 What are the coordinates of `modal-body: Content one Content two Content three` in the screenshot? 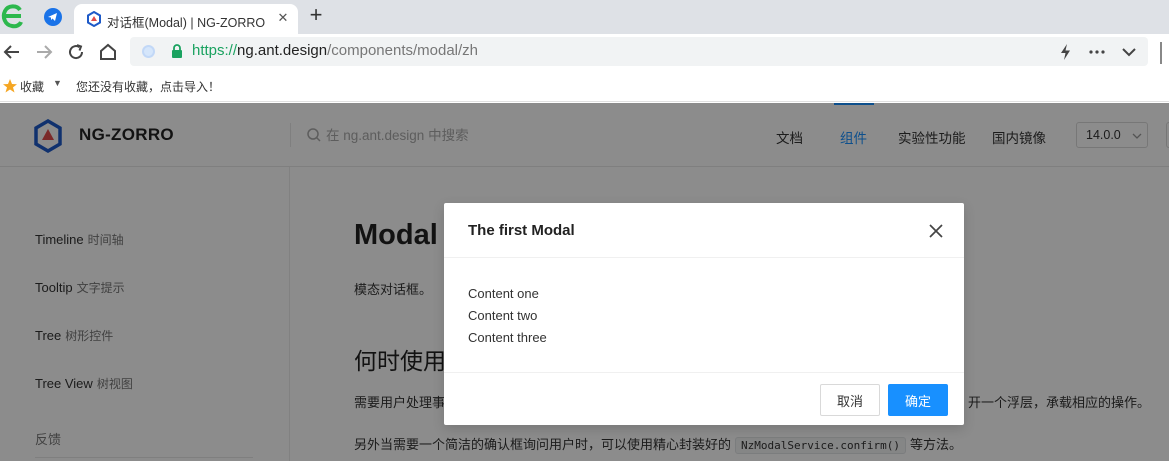 It's located at (507, 316).